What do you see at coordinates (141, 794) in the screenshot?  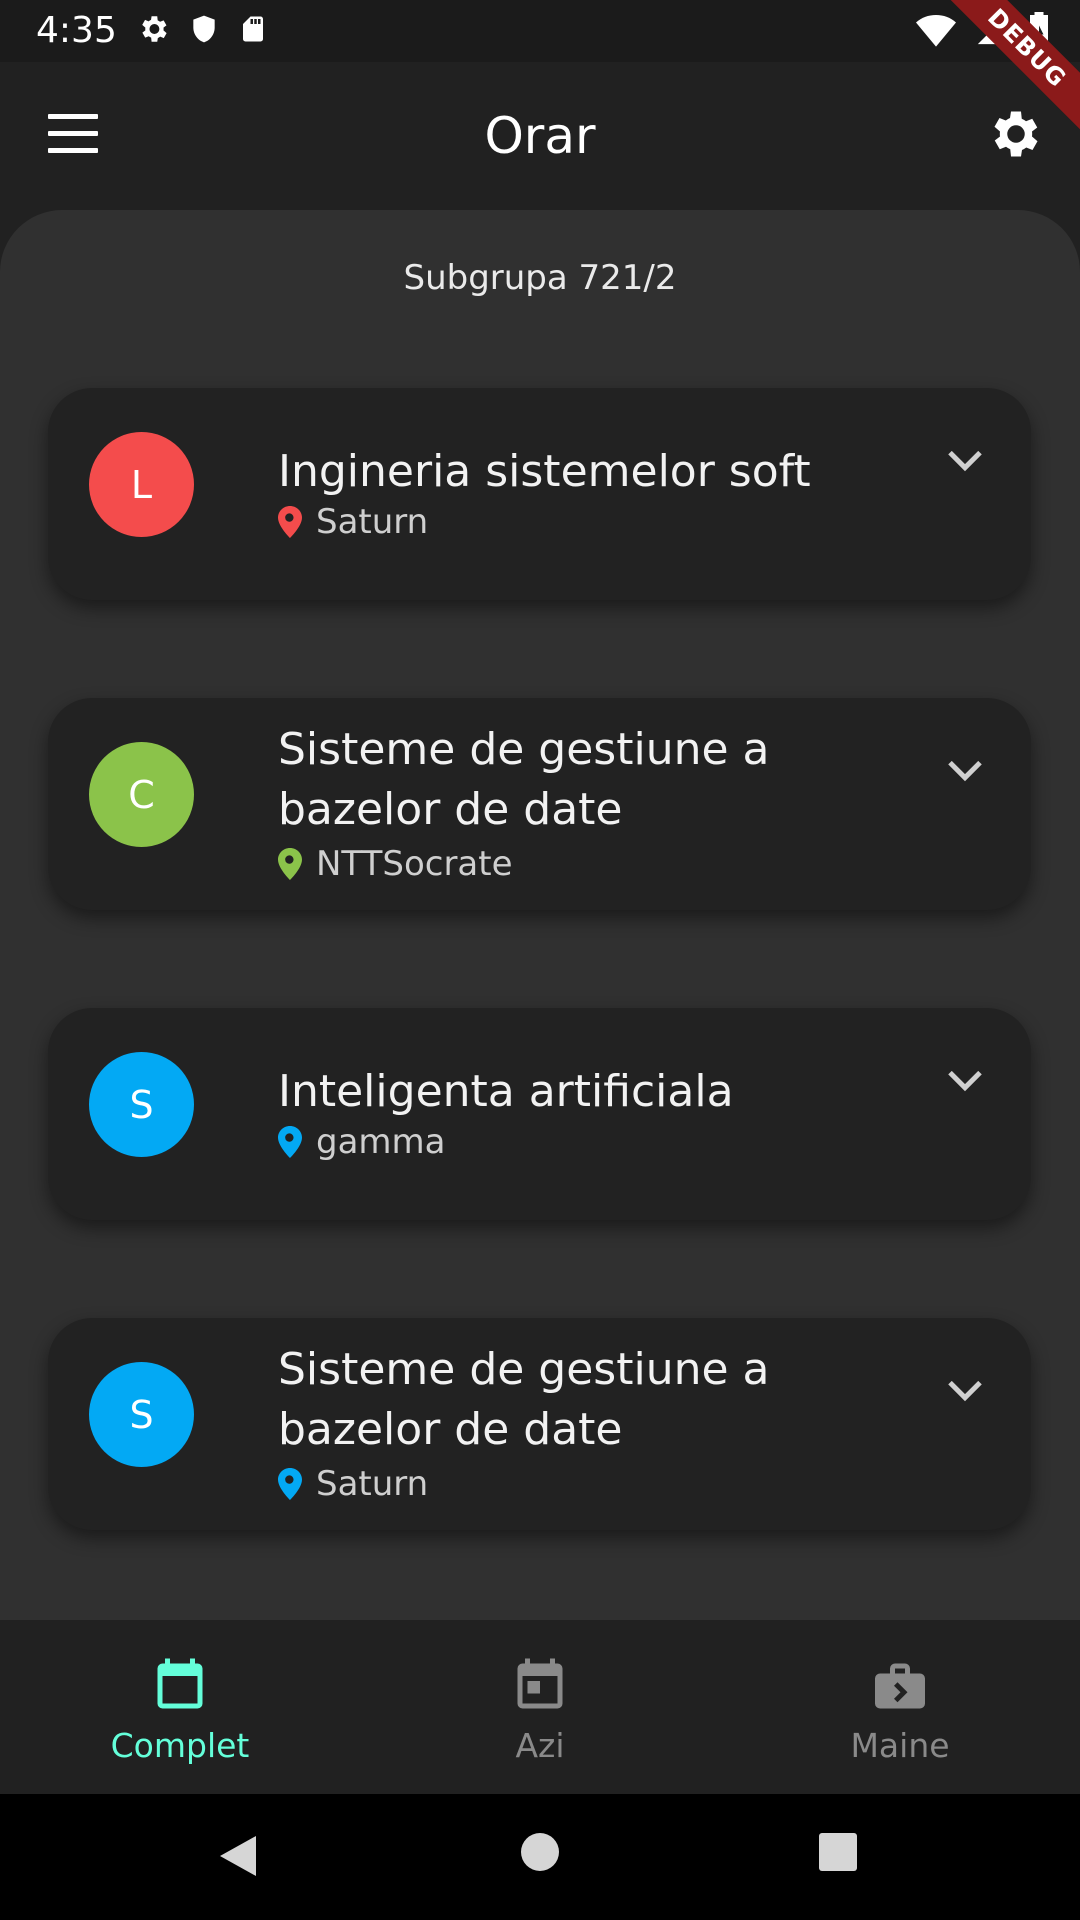 I see `avatar: C` at bounding box center [141, 794].